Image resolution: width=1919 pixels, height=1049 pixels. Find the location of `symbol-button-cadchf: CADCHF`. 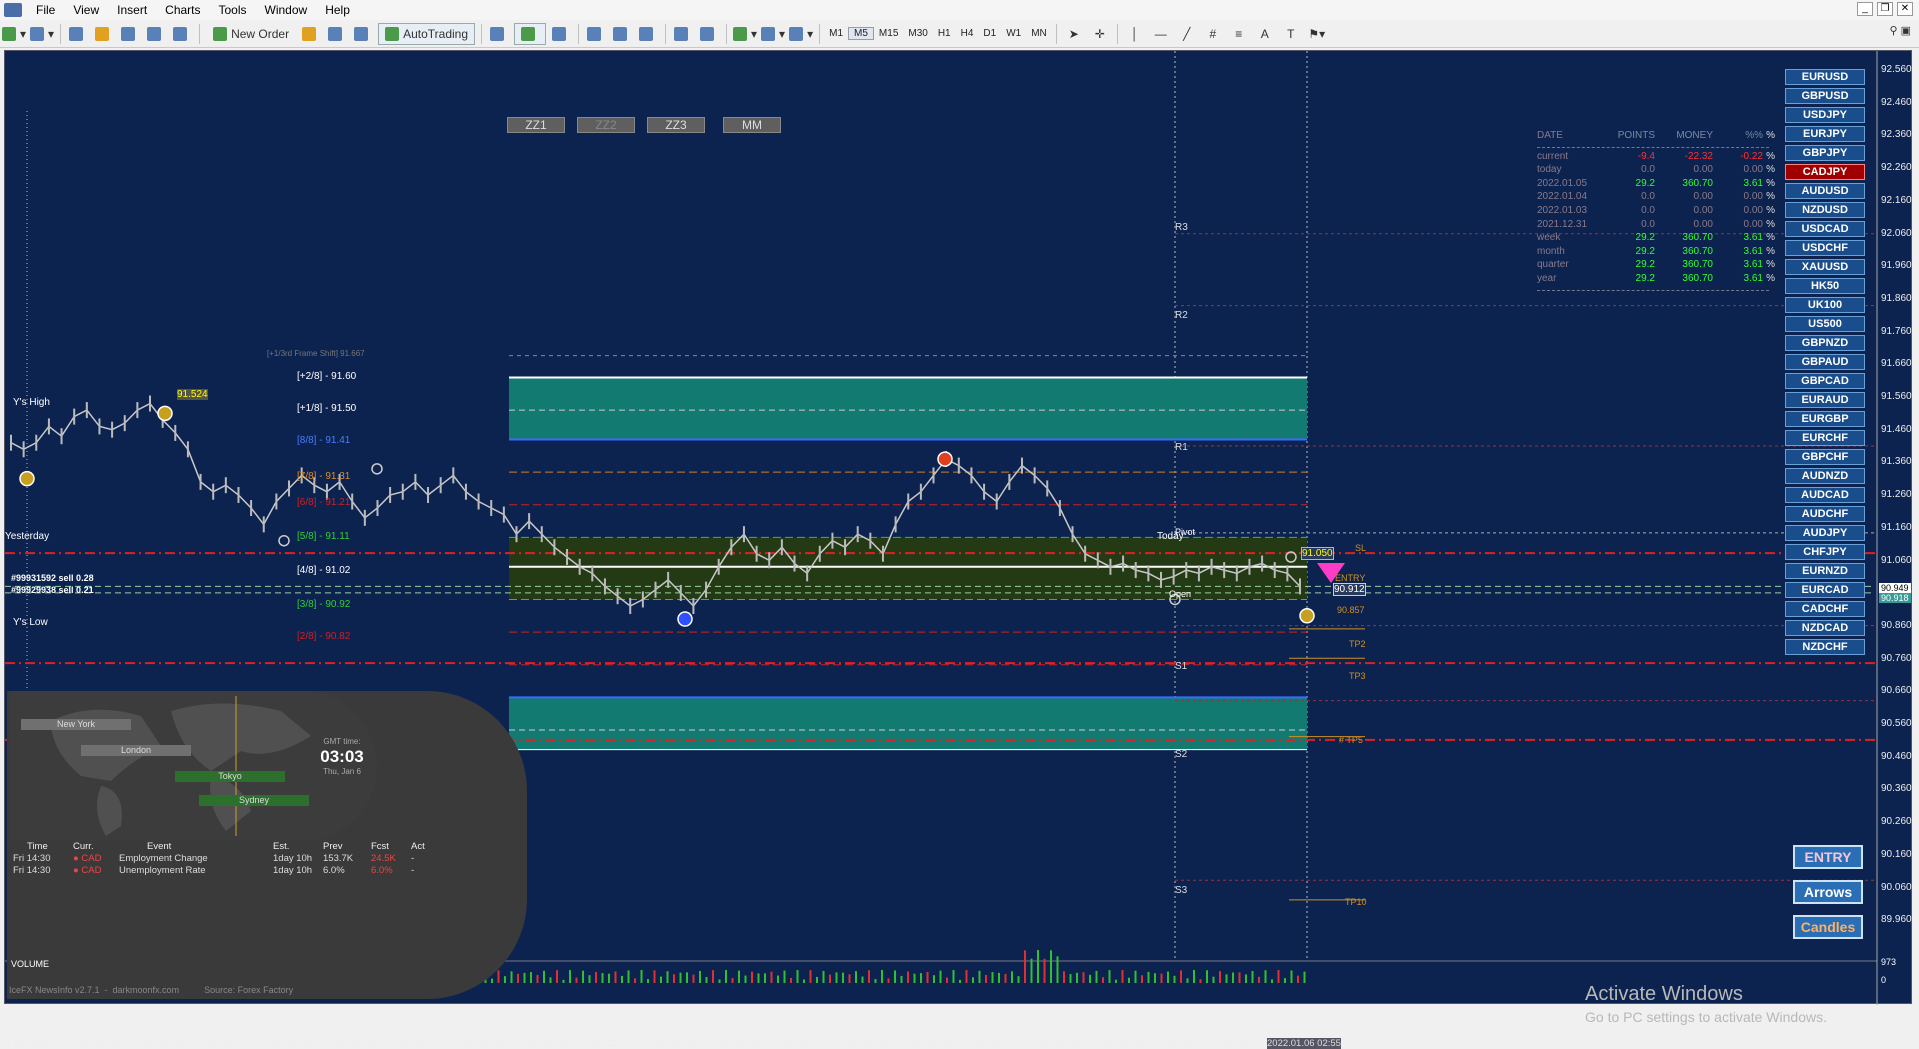

symbol-button-cadchf: CADCHF is located at coordinates (1825, 609).